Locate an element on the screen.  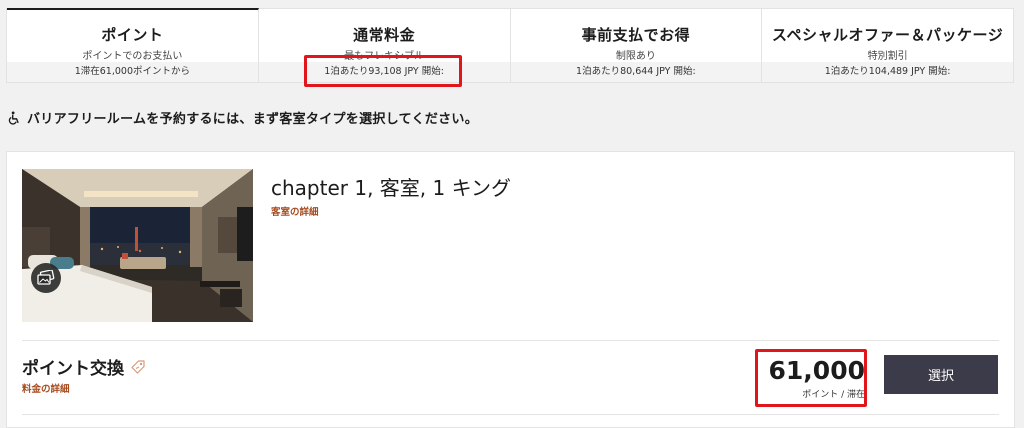
rate-details-link: 料金の詳細 is located at coordinates (46, 388).